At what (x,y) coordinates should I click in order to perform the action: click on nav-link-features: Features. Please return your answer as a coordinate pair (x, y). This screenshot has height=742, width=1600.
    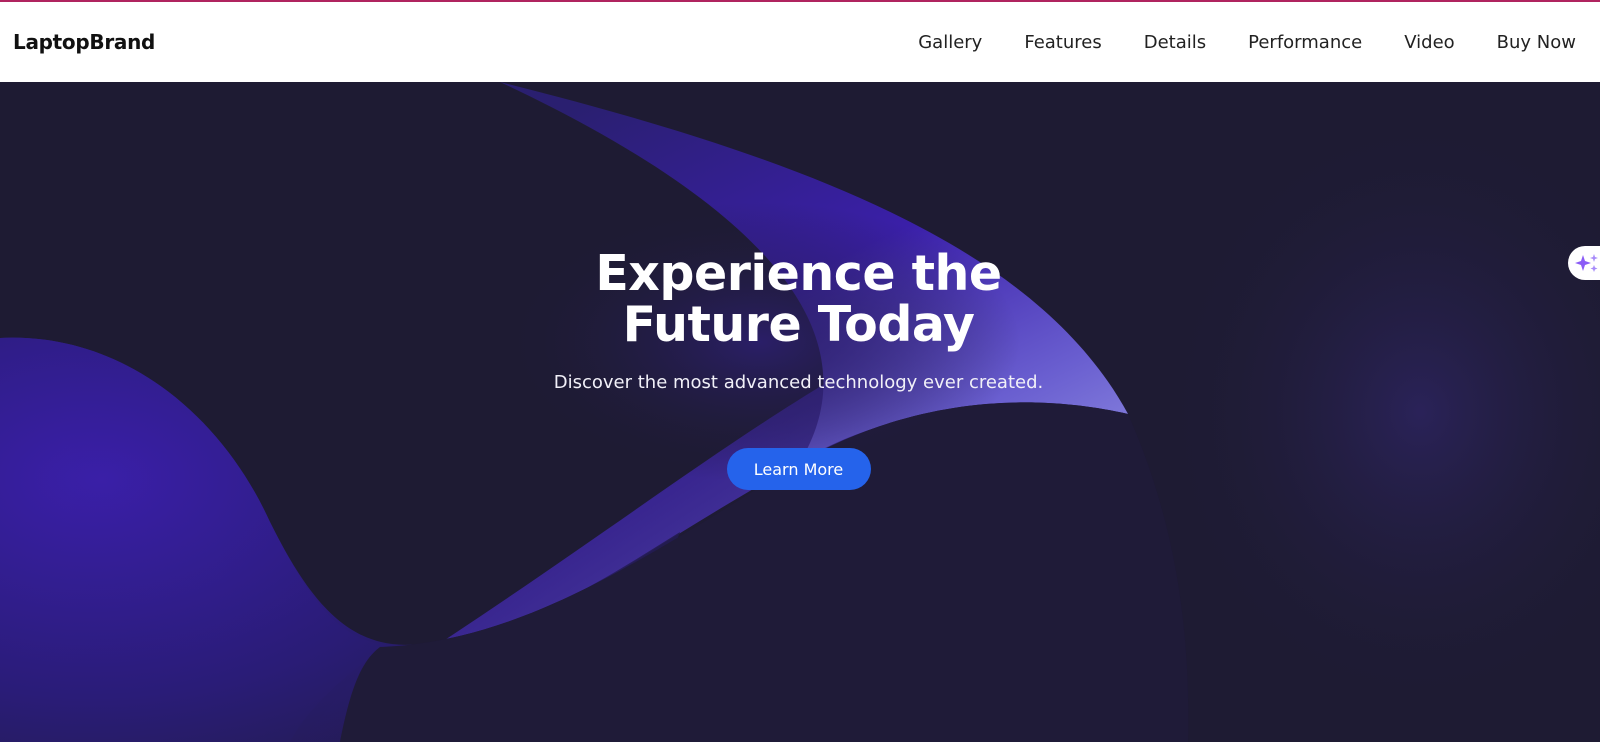
    Looking at the image, I should click on (1062, 42).